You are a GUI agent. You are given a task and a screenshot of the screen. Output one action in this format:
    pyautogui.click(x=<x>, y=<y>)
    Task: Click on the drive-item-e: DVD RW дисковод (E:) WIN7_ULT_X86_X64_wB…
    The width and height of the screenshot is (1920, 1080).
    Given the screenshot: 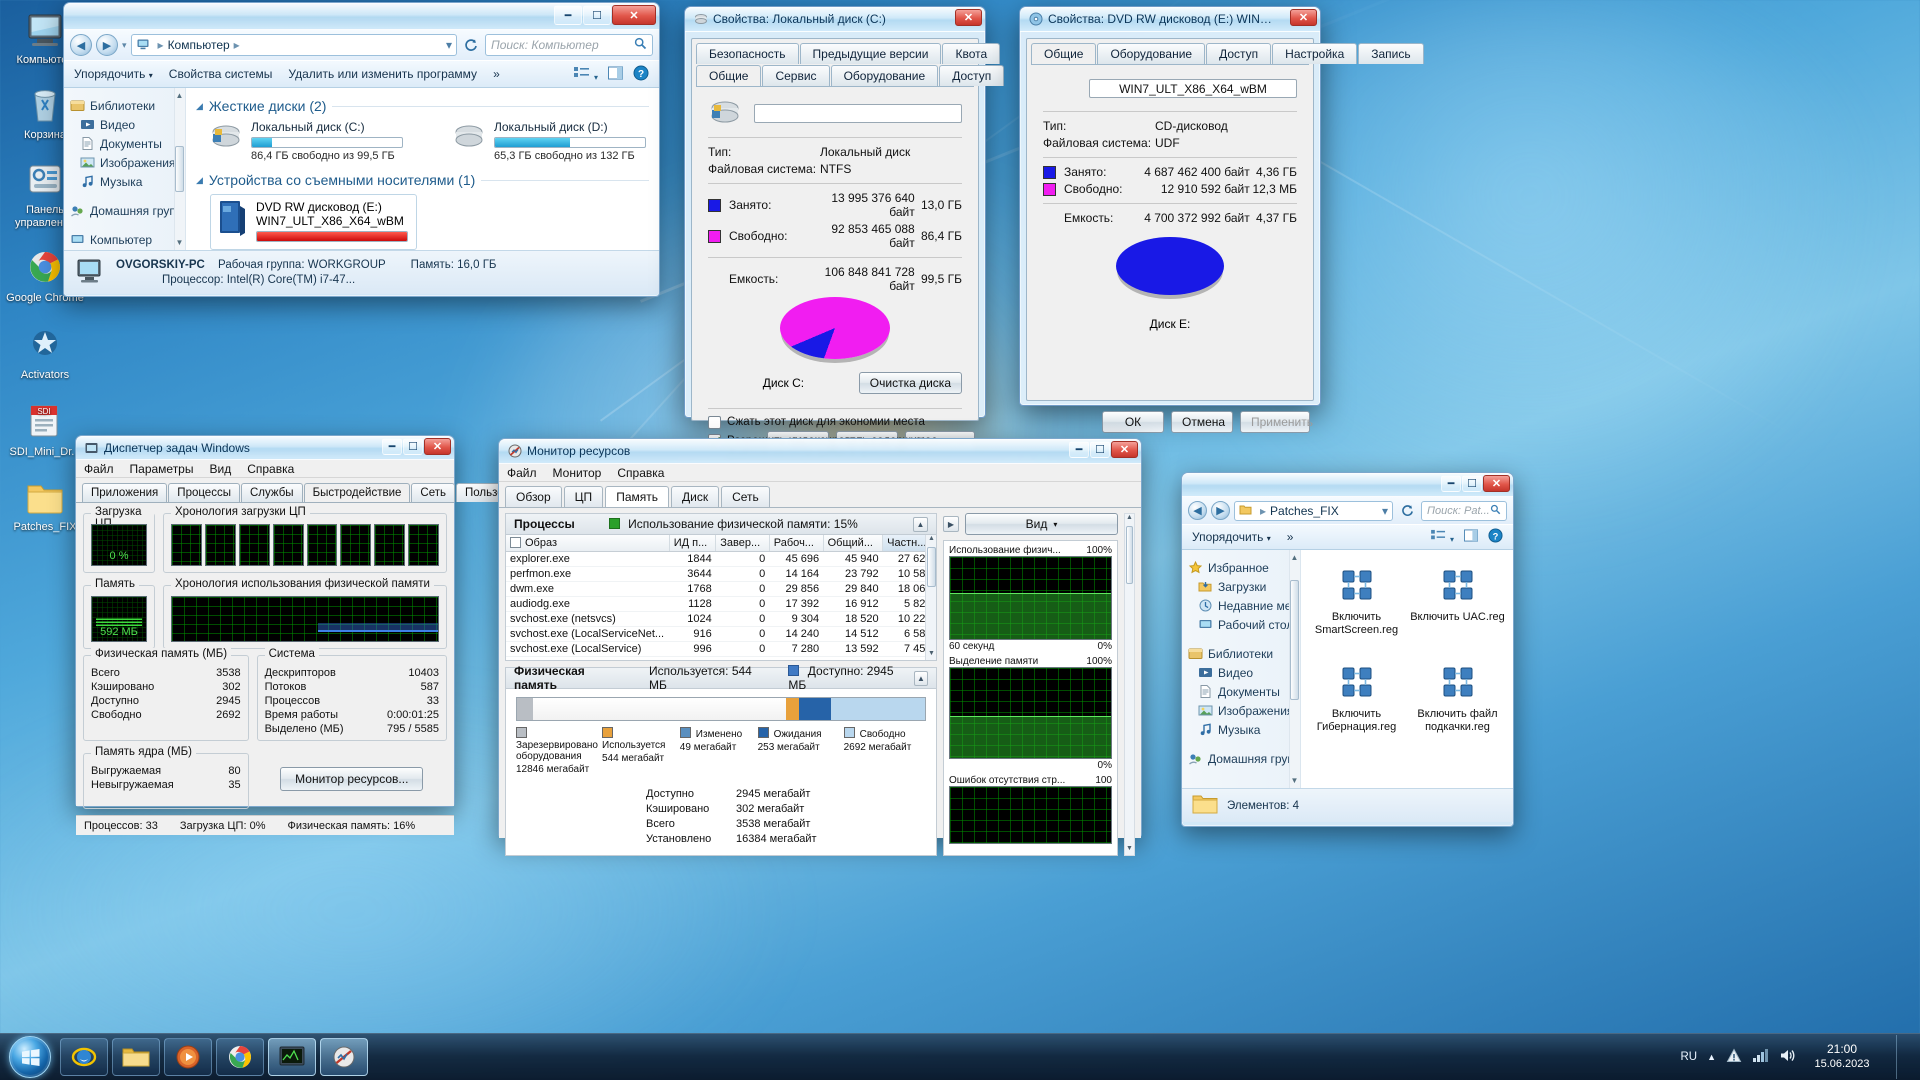 What is the action you would take?
    pyautogui.click(x=313, y=222)
    